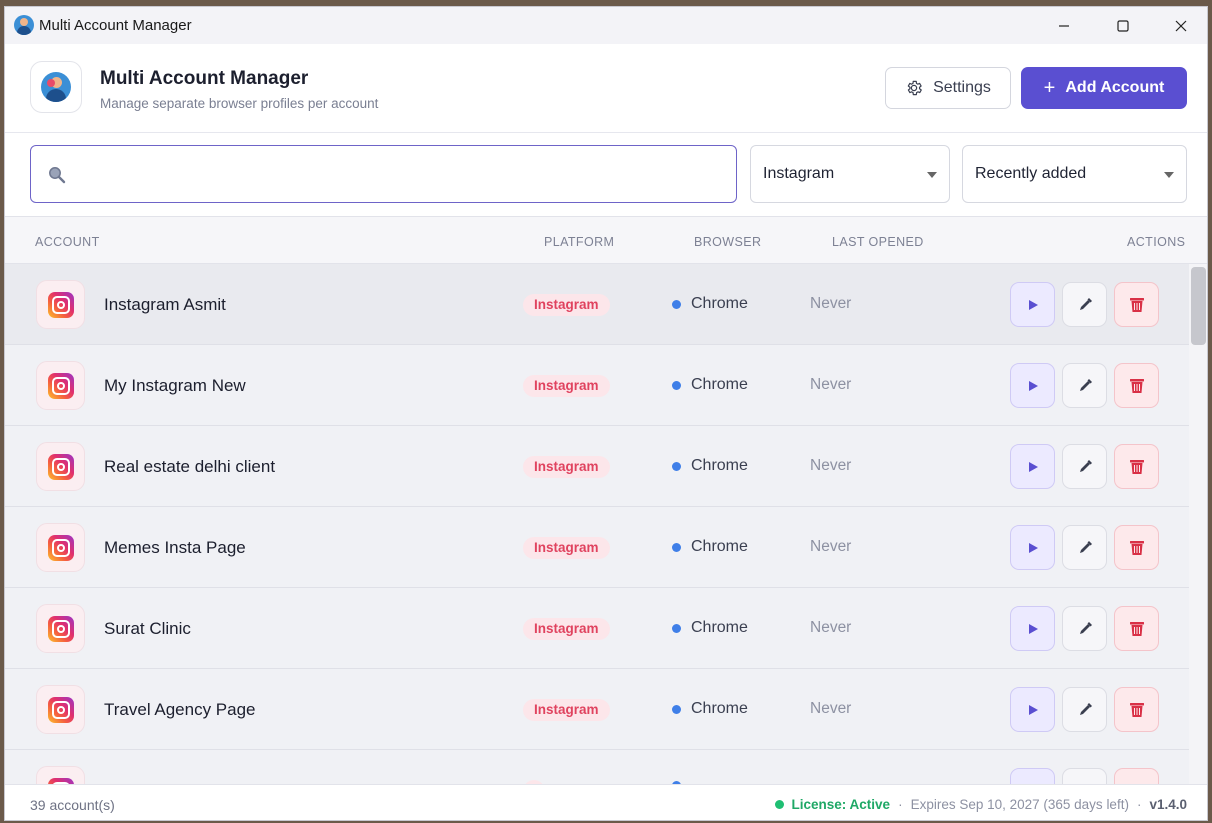  What do you see at coordinates (1074, 174) in the screenshot?
I see `sort-select: Recently added` at bounding box center [1074, 174].